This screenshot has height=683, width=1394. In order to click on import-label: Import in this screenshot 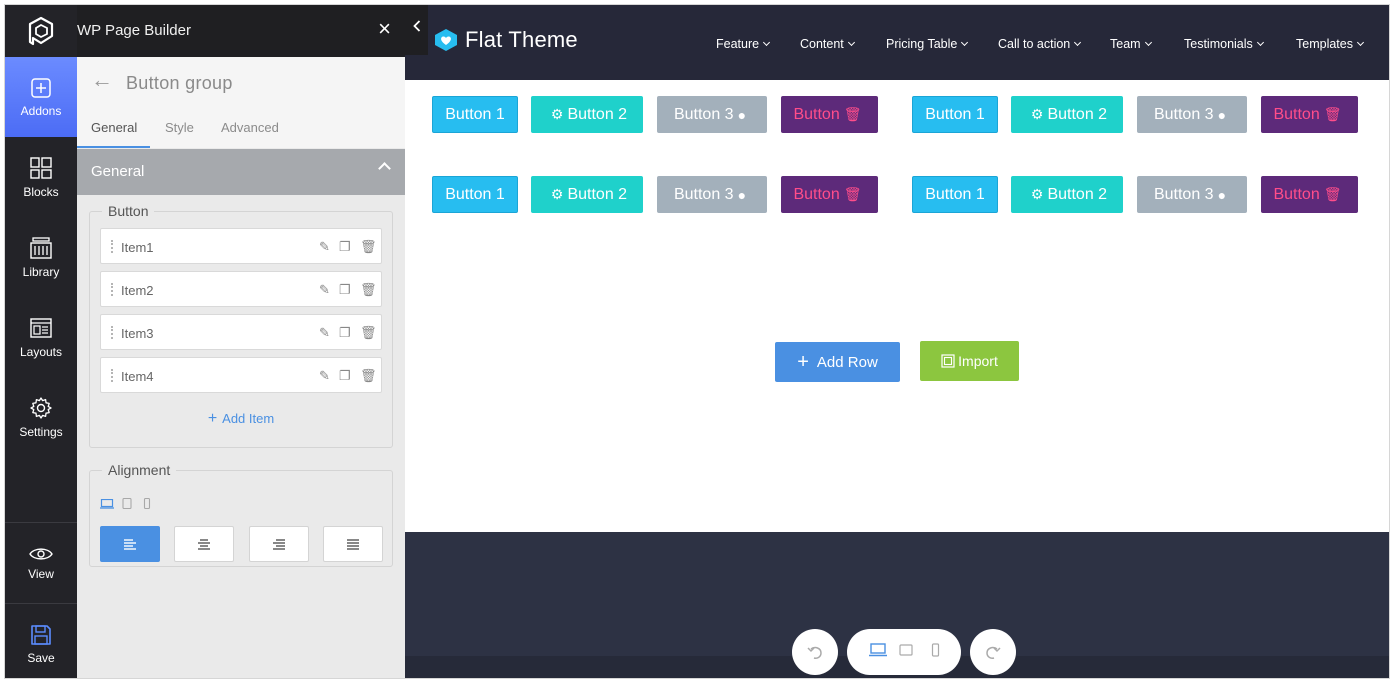, I will do `click(978, 361)`.